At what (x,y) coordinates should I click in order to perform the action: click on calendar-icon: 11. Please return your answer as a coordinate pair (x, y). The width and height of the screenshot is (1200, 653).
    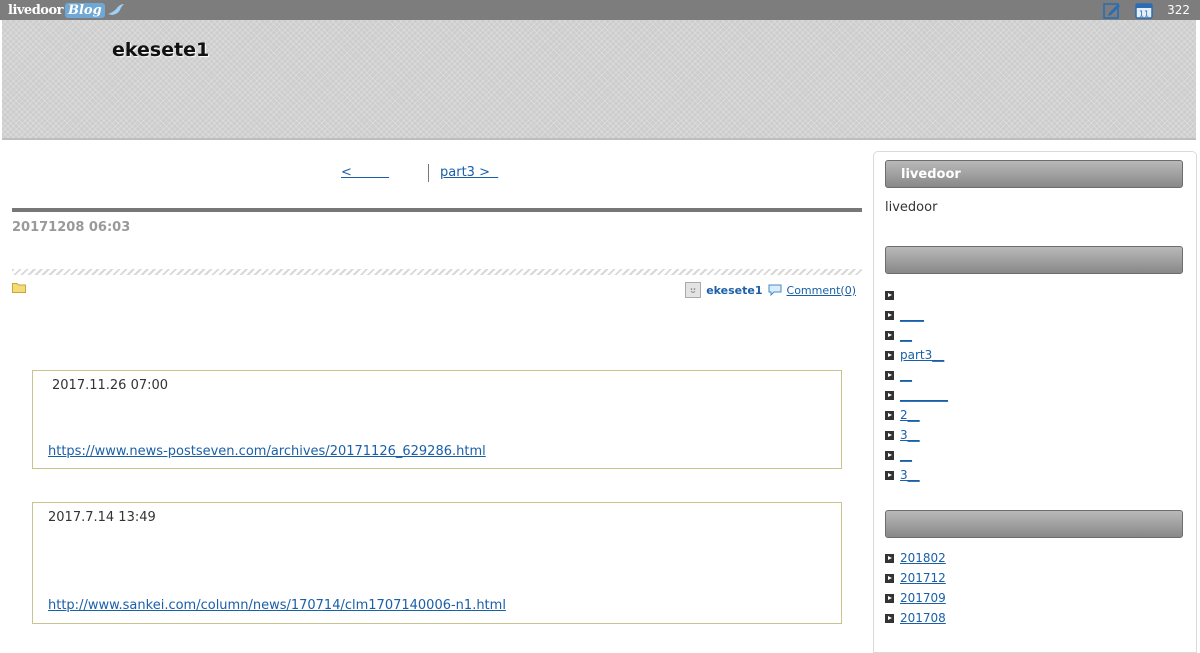
    Looking at the image, I should click on (1144, 10).